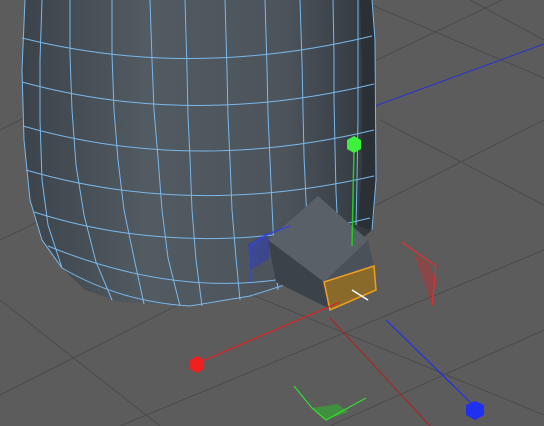  I want to click on z-axis-line, so click(429, 362).